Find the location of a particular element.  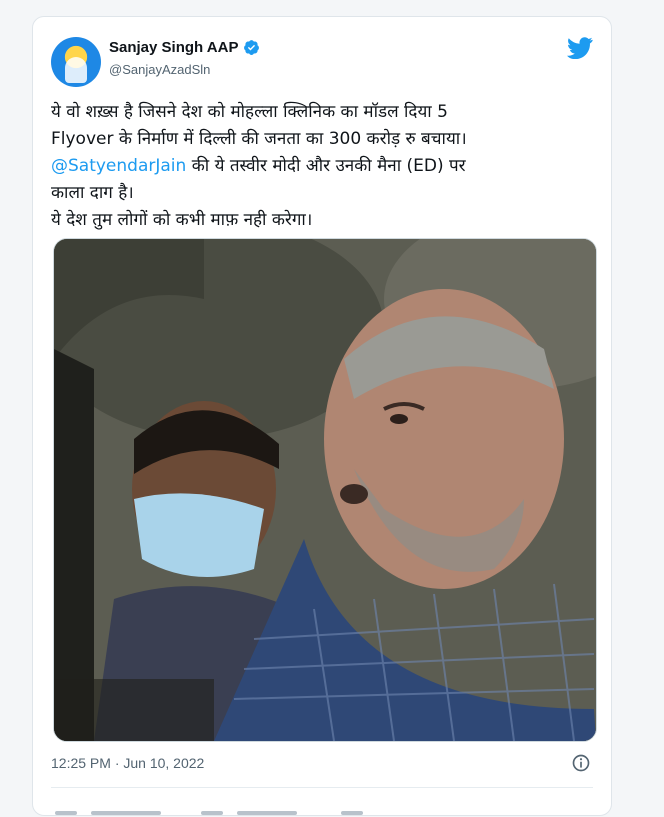

author-handle: @SanjayAzadSln is located at coordinates (159, 69).